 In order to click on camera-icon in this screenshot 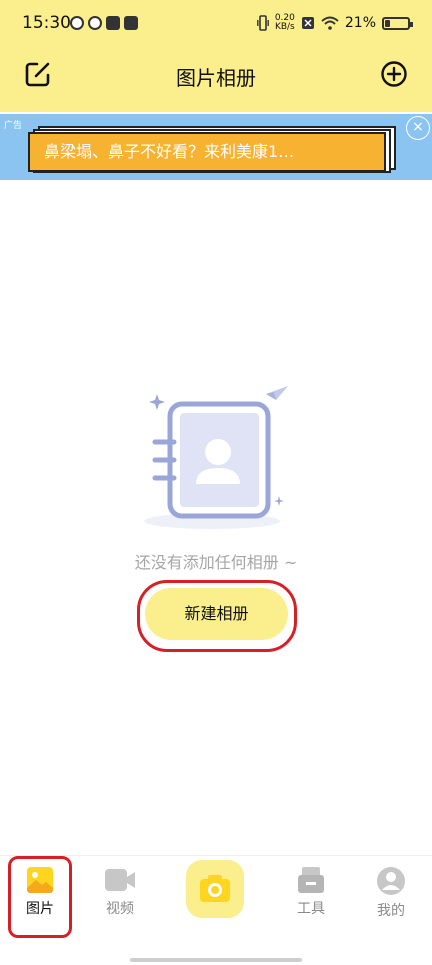, I will do `click(215, 888)`.